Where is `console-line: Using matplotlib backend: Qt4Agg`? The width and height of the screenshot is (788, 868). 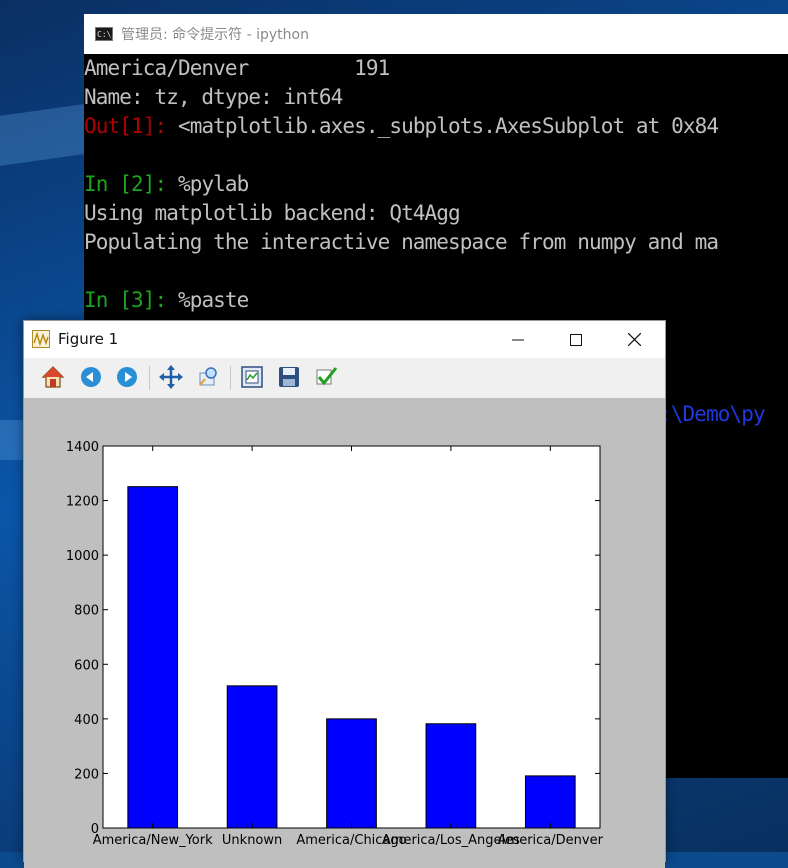
console-line: Using matplotlib backend: Qt4Agg is located at coordinates (272, 213).